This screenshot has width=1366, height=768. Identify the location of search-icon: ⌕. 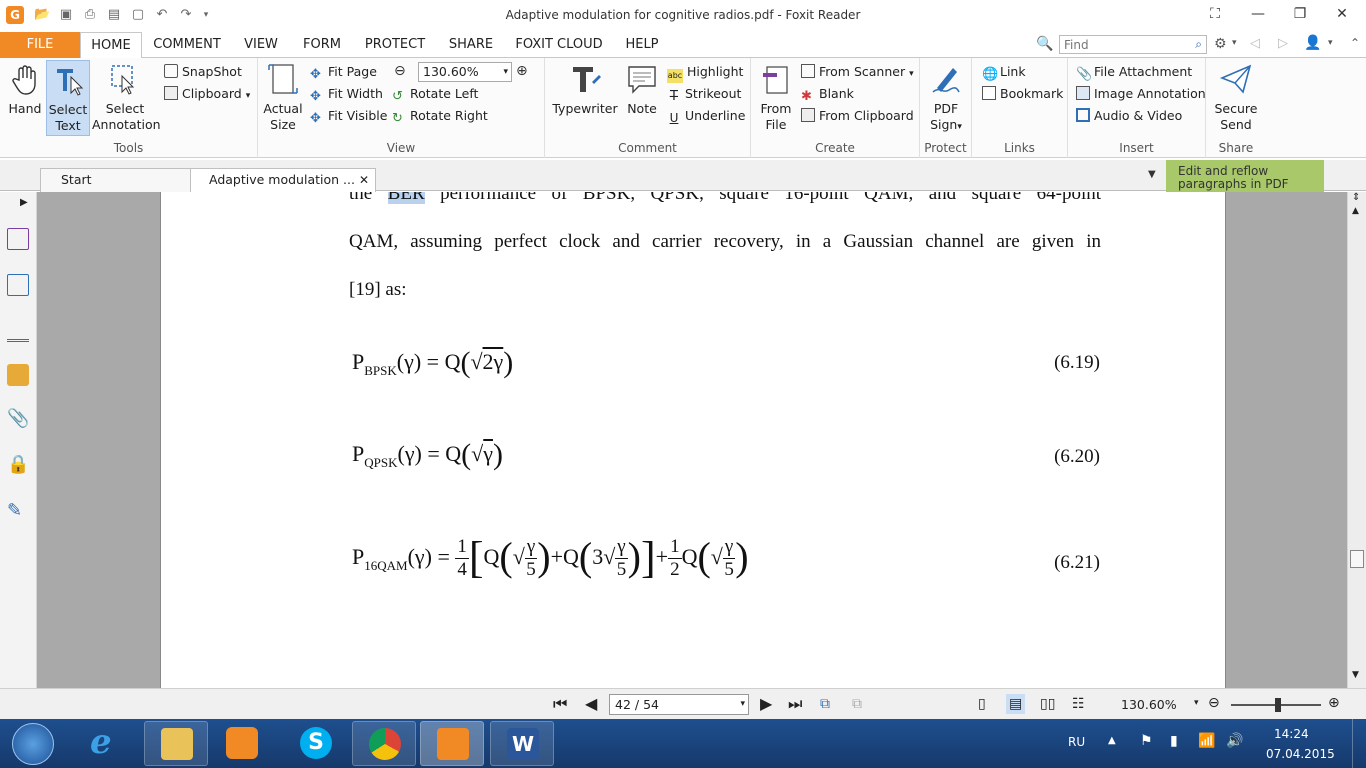
(1198, 44).